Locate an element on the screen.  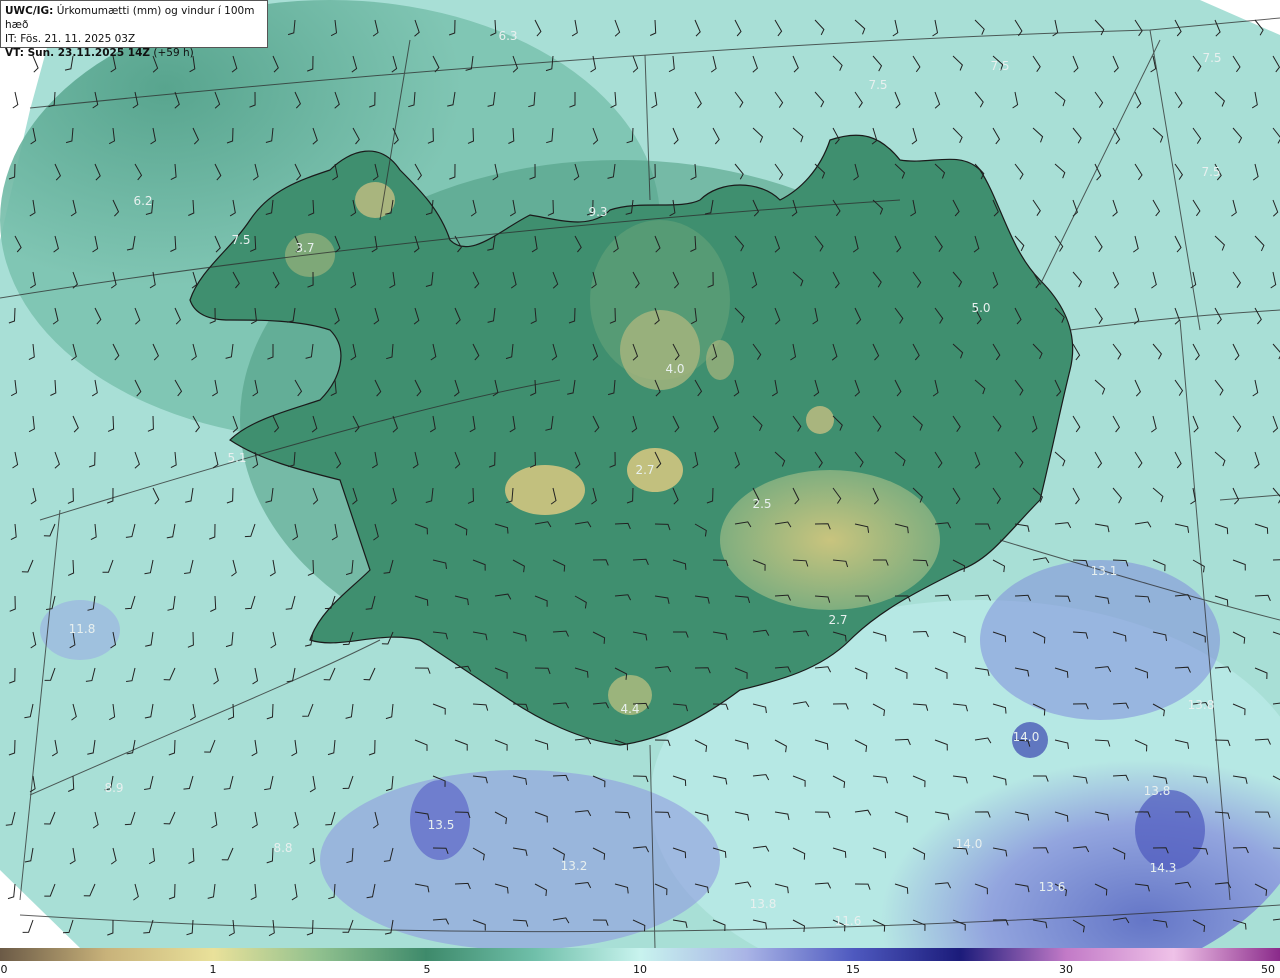
colorbar: 0 1 5 10 15 30 50 is located at coordinates (640, 963).